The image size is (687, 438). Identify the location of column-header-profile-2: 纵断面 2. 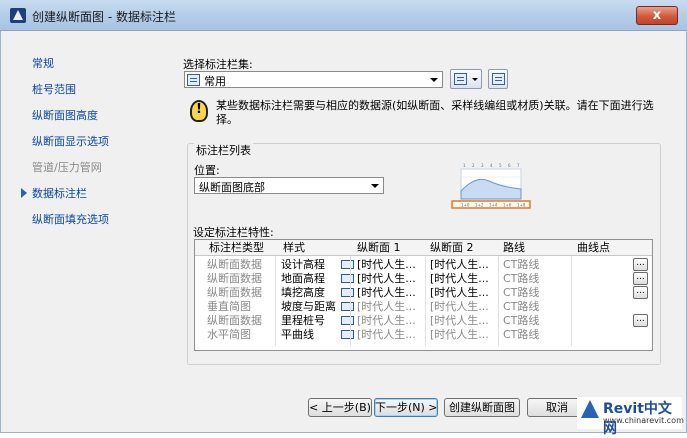
(452, 248).